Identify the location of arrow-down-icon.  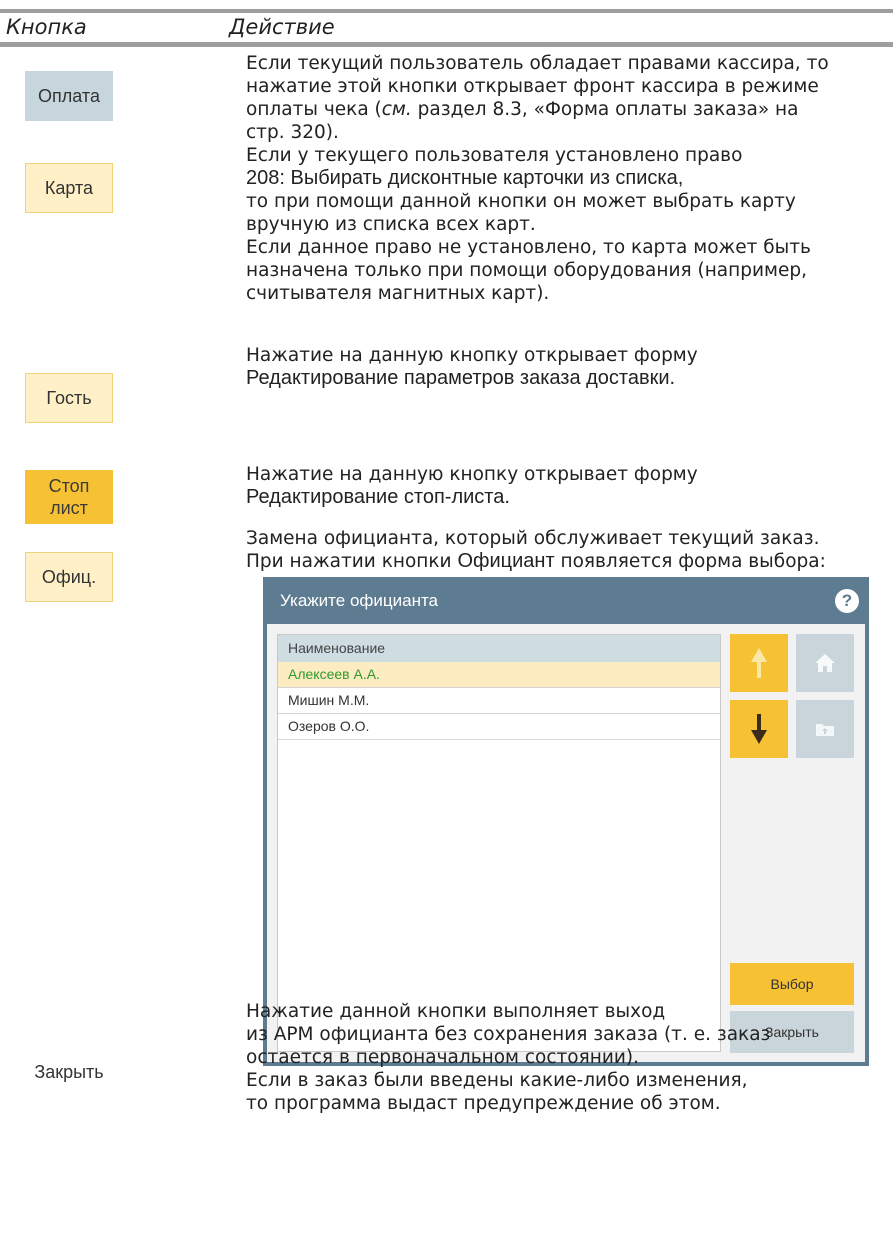
(759, 729).